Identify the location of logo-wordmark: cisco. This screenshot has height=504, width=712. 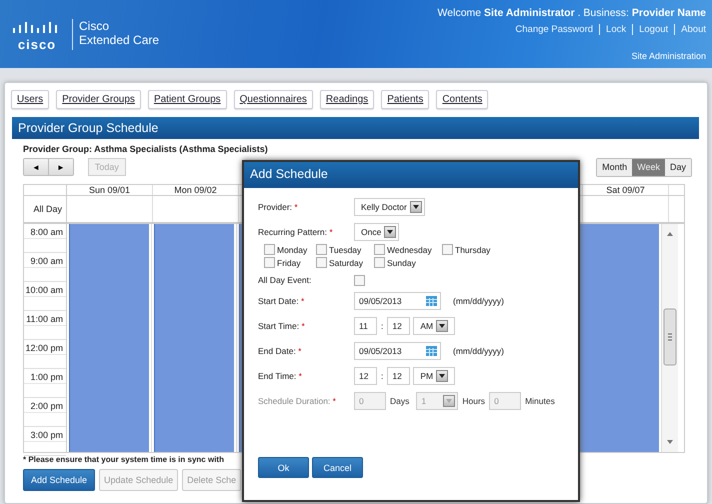
(37, 45).